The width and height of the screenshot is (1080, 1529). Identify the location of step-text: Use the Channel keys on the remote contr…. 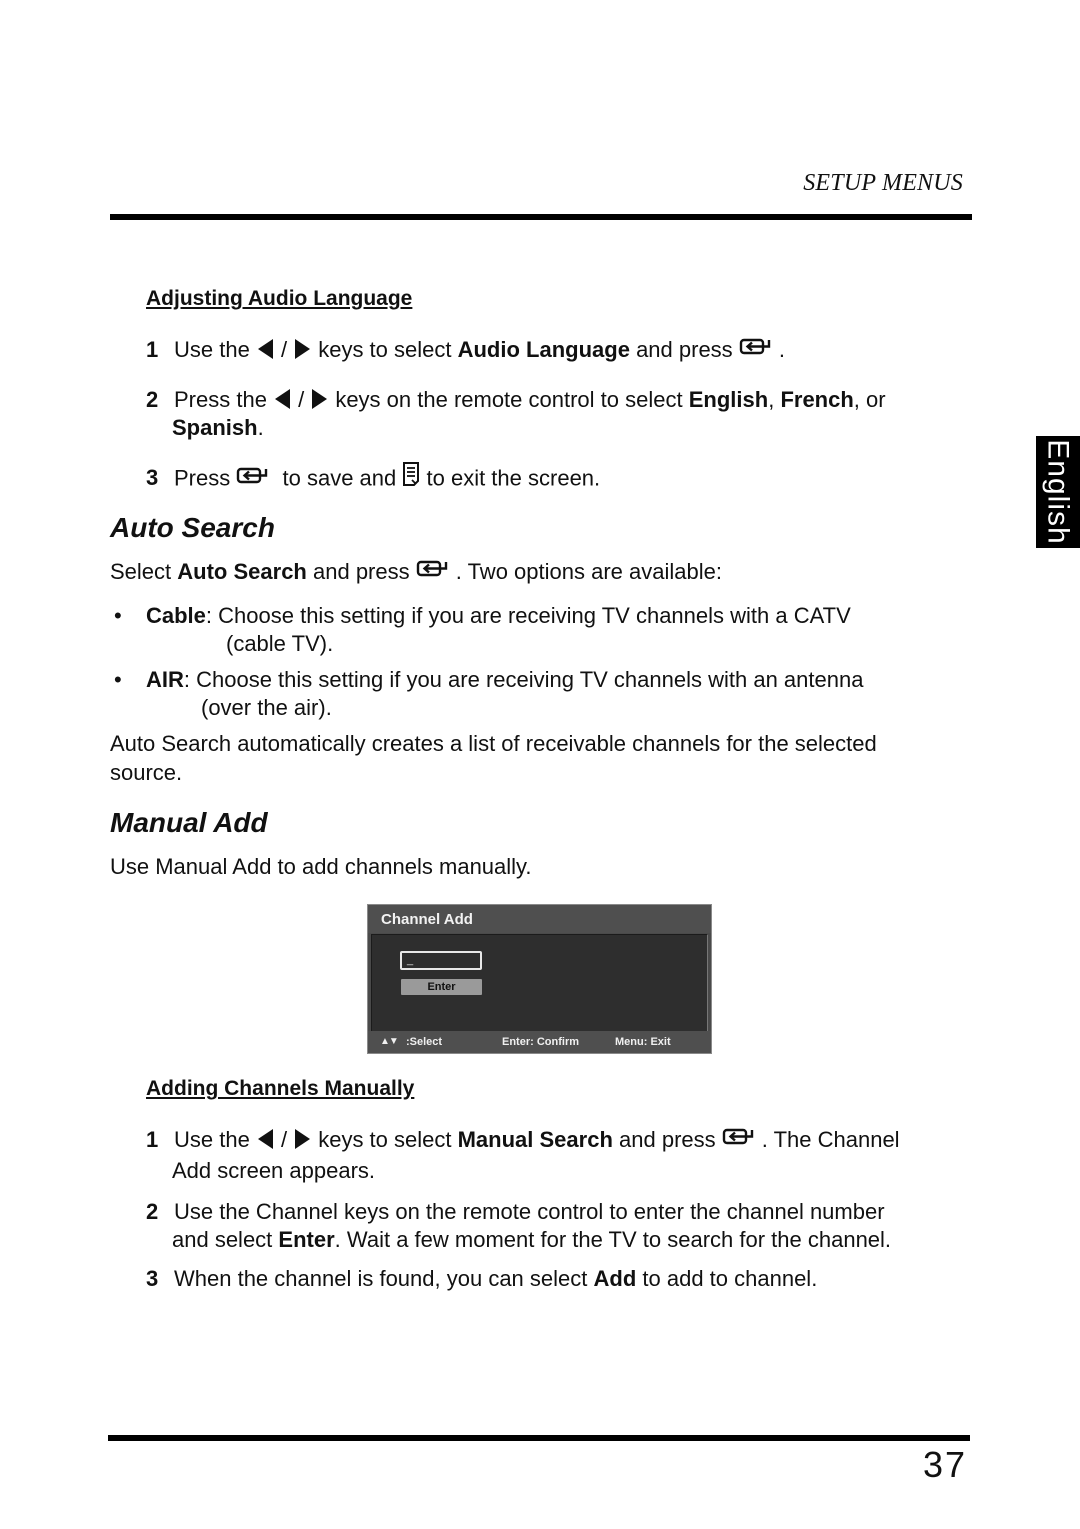
(529, 1211).